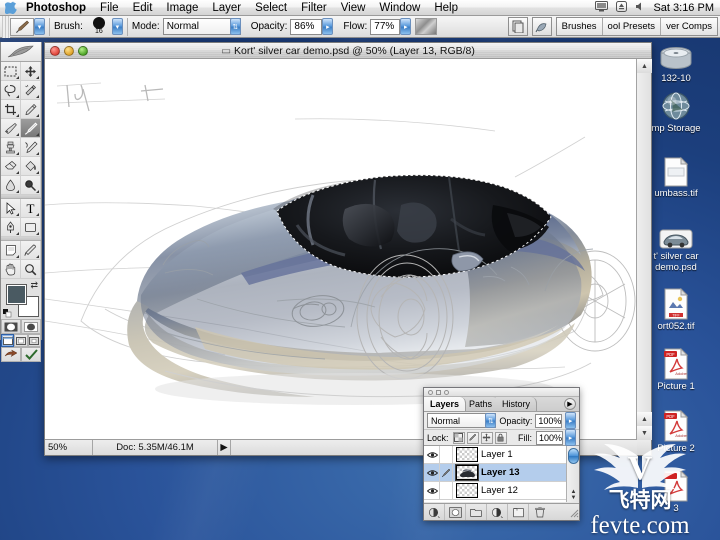  Describe the element at coordinates (31, 71) in the screenshot. I see `move-tool` at that location.